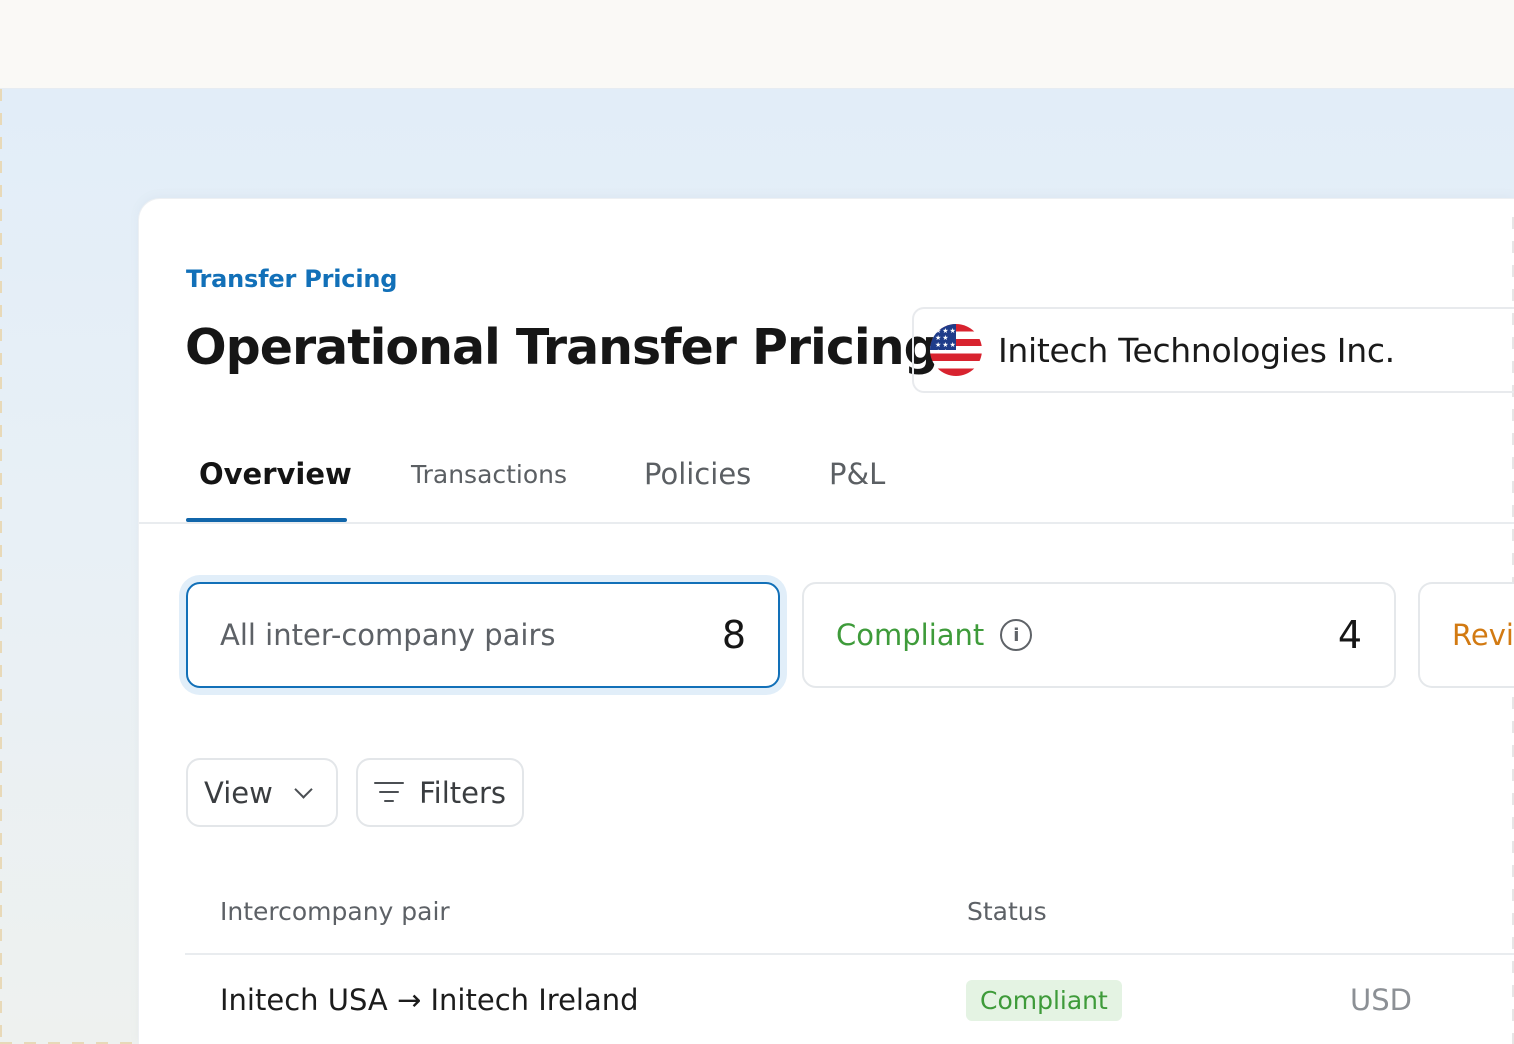  Describe the element at coordinates (1044, 1000) in the screenshot. I see `status-badge: Compliant` at that location.